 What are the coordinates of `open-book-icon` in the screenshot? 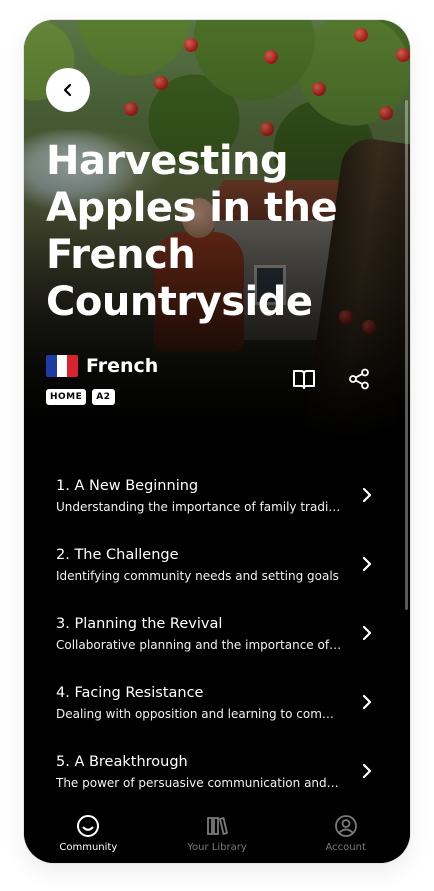 It's located at (304, 379).